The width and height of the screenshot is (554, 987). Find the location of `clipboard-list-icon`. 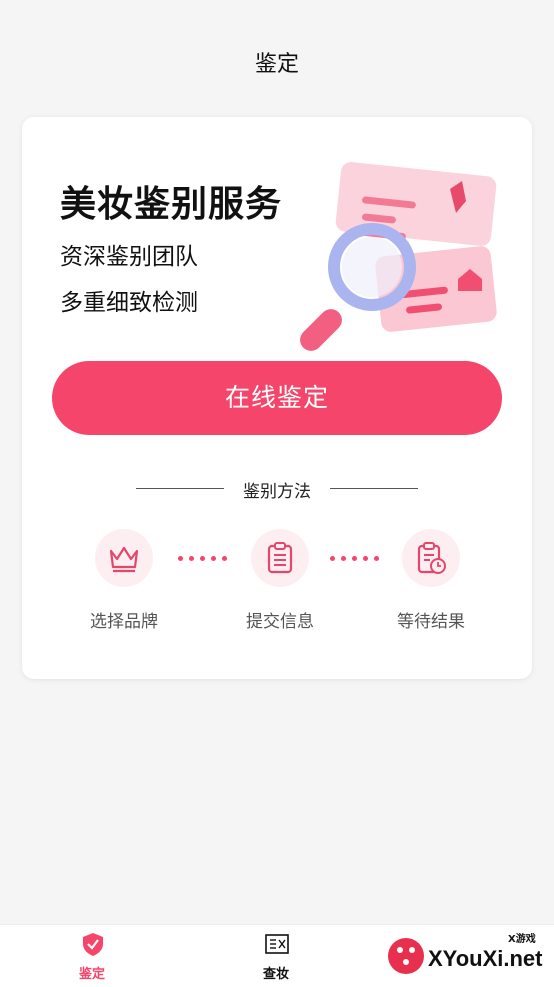

clipboard-list-icon is located at coordinates (280, 558).